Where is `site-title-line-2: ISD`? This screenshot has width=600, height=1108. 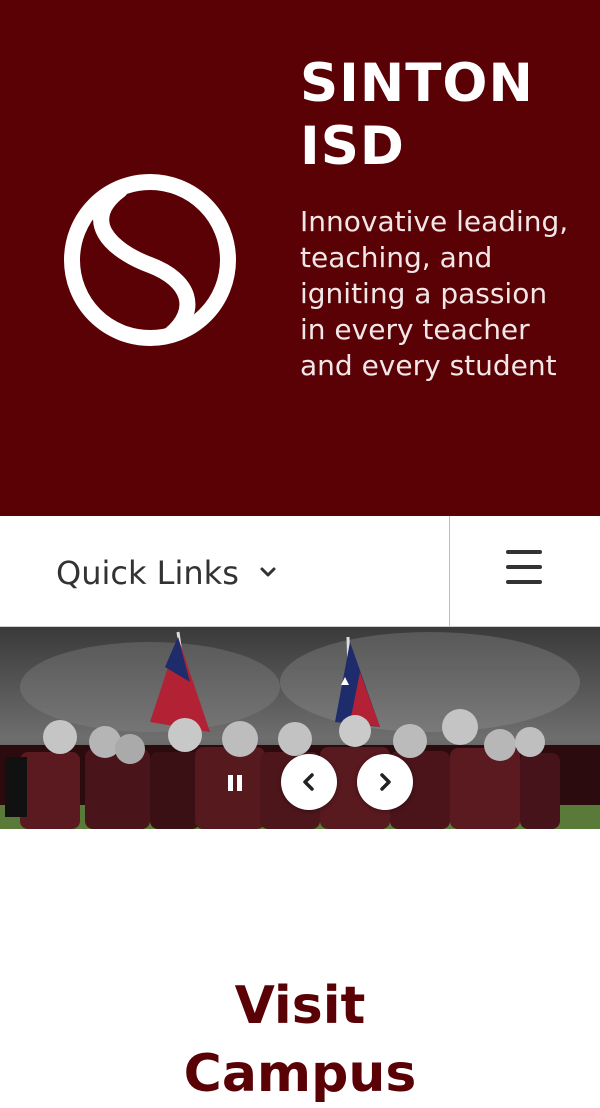
site-title-line-2: ISD is located at coordinates (352, 146).